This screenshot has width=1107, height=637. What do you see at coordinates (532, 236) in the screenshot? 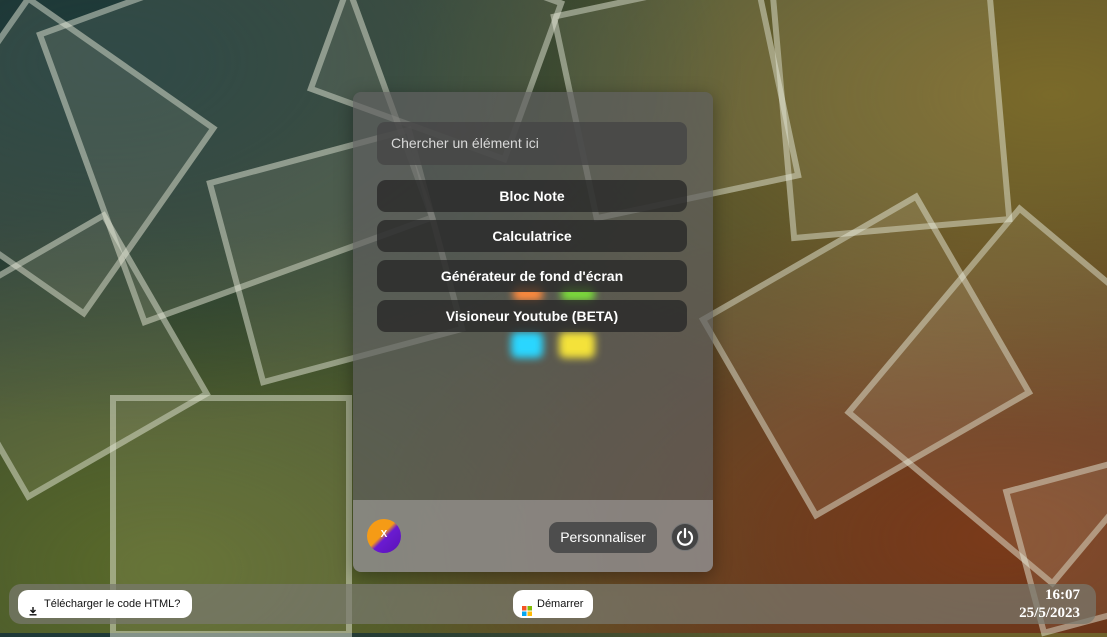
I see `app-button-calculatrice: Calculatrice` at bounding box center [532, 236].